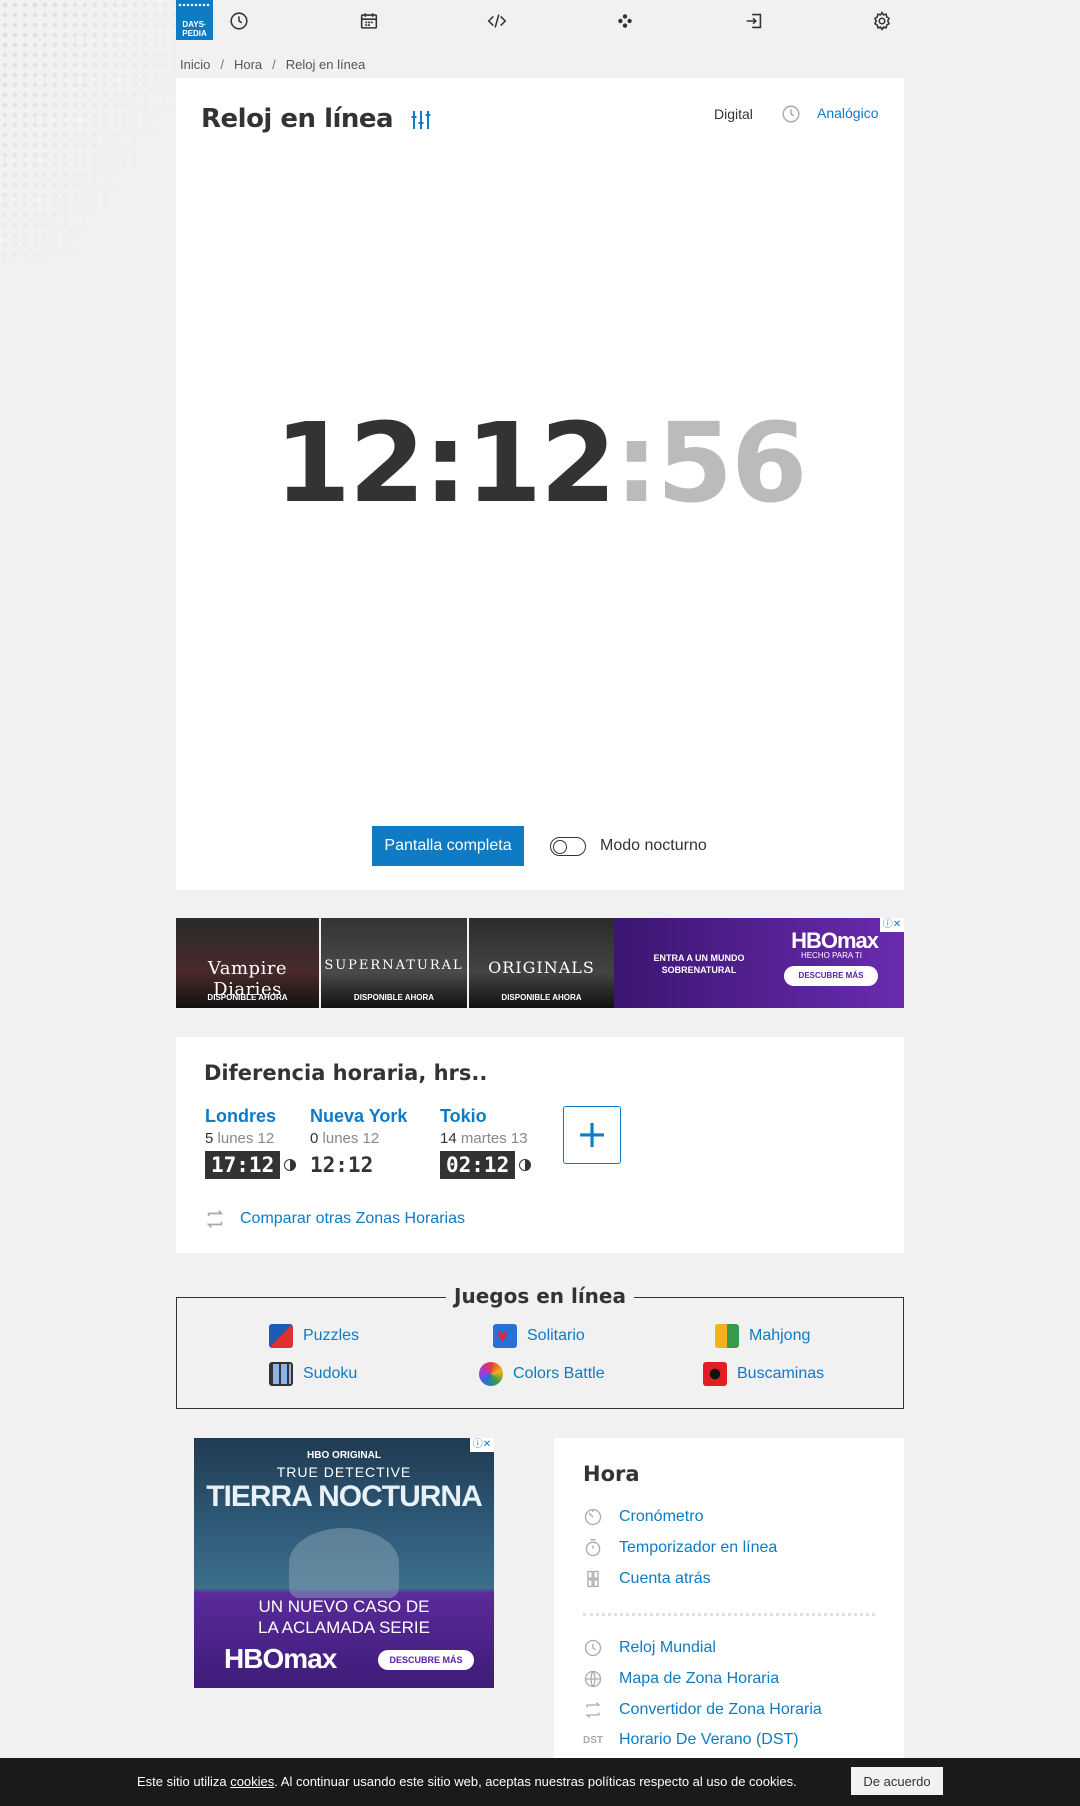 This screenshot has width=1080, height=1806. I want to click on game-label: Solitario, so click(556, 1335).